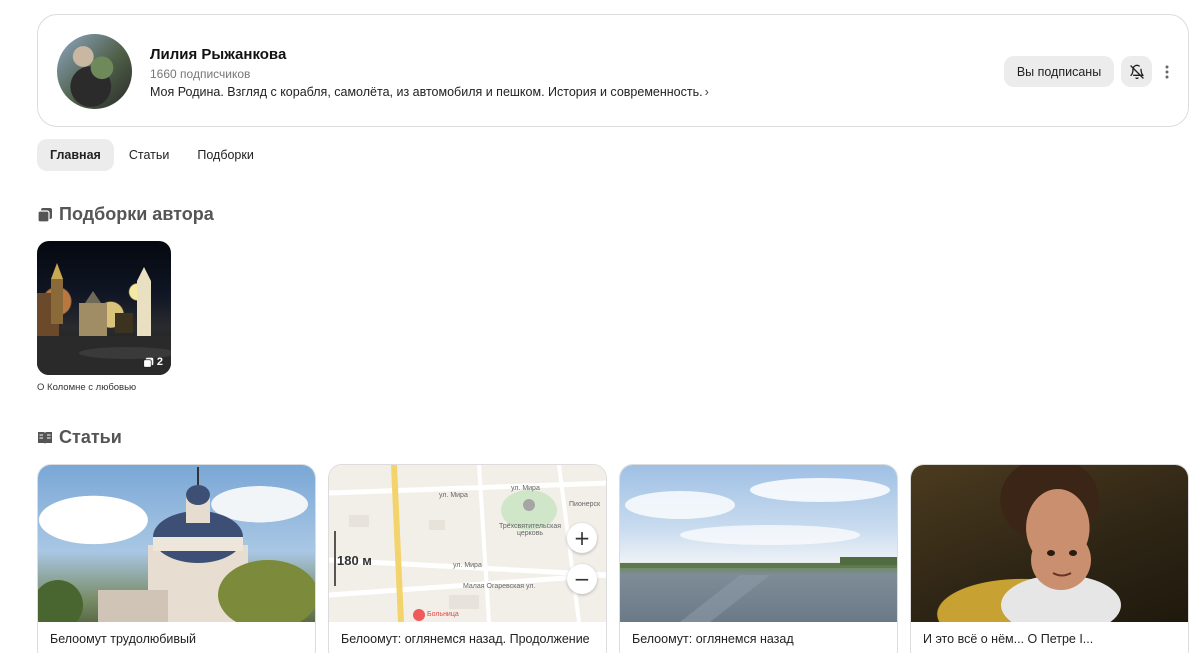  I want to click on articles-section-title: Статьи, so click(79, 437).